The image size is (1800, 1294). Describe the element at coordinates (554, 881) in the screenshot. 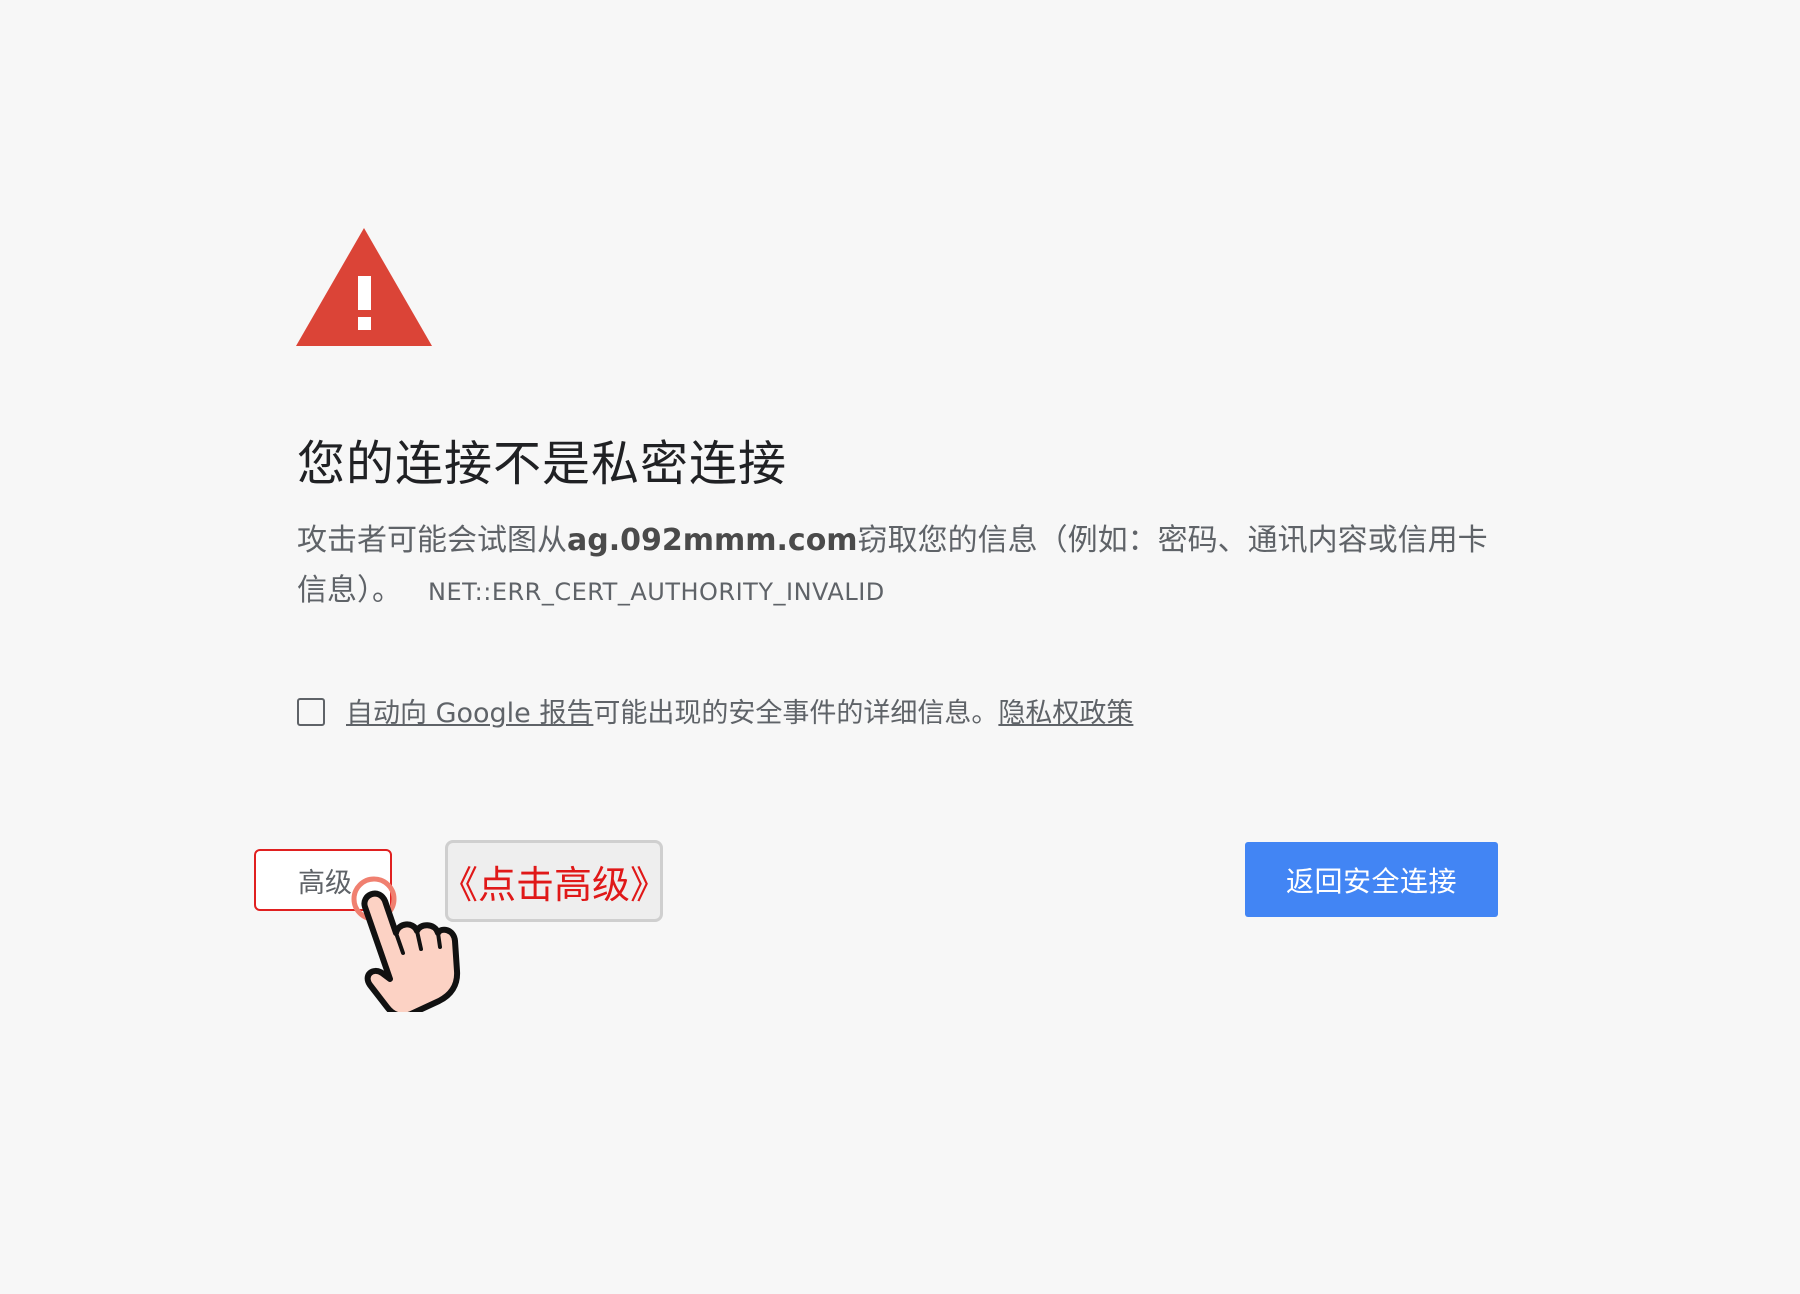

I see `click-advanced-callout: 《点击高级》` at that location.